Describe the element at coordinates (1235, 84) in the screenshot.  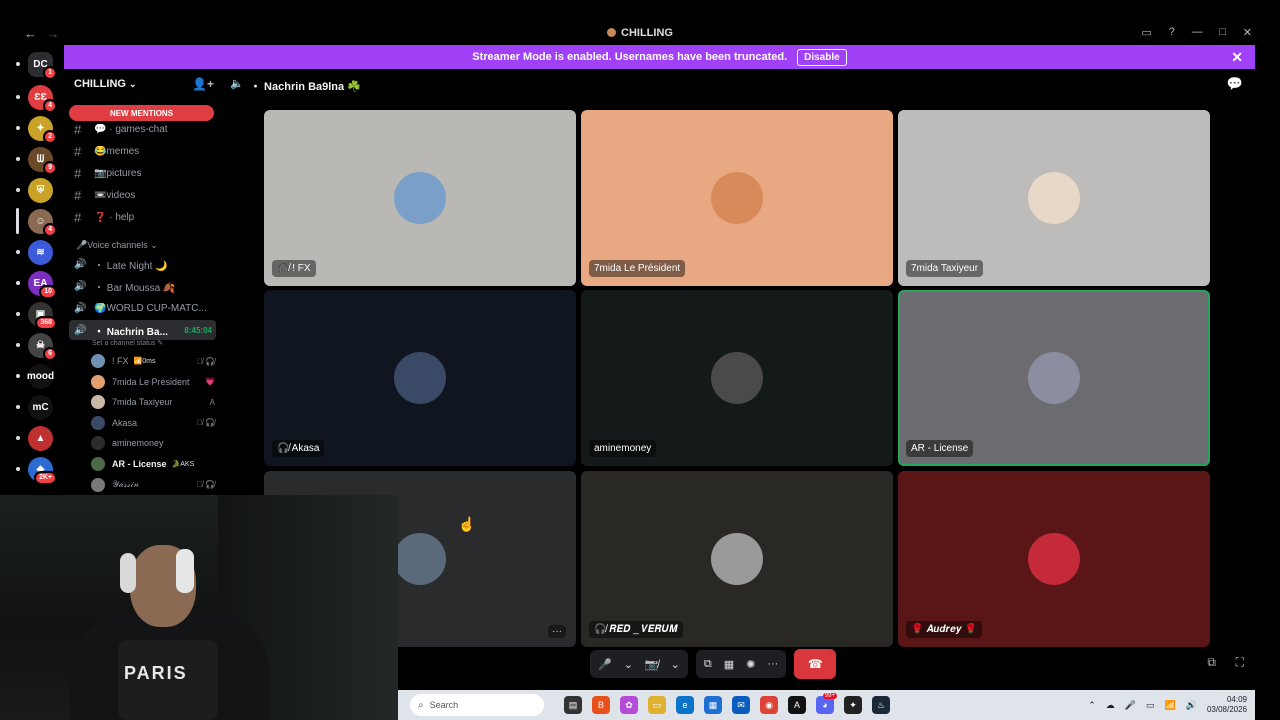
I see `chat-bubble-icon: 💬` at that location.